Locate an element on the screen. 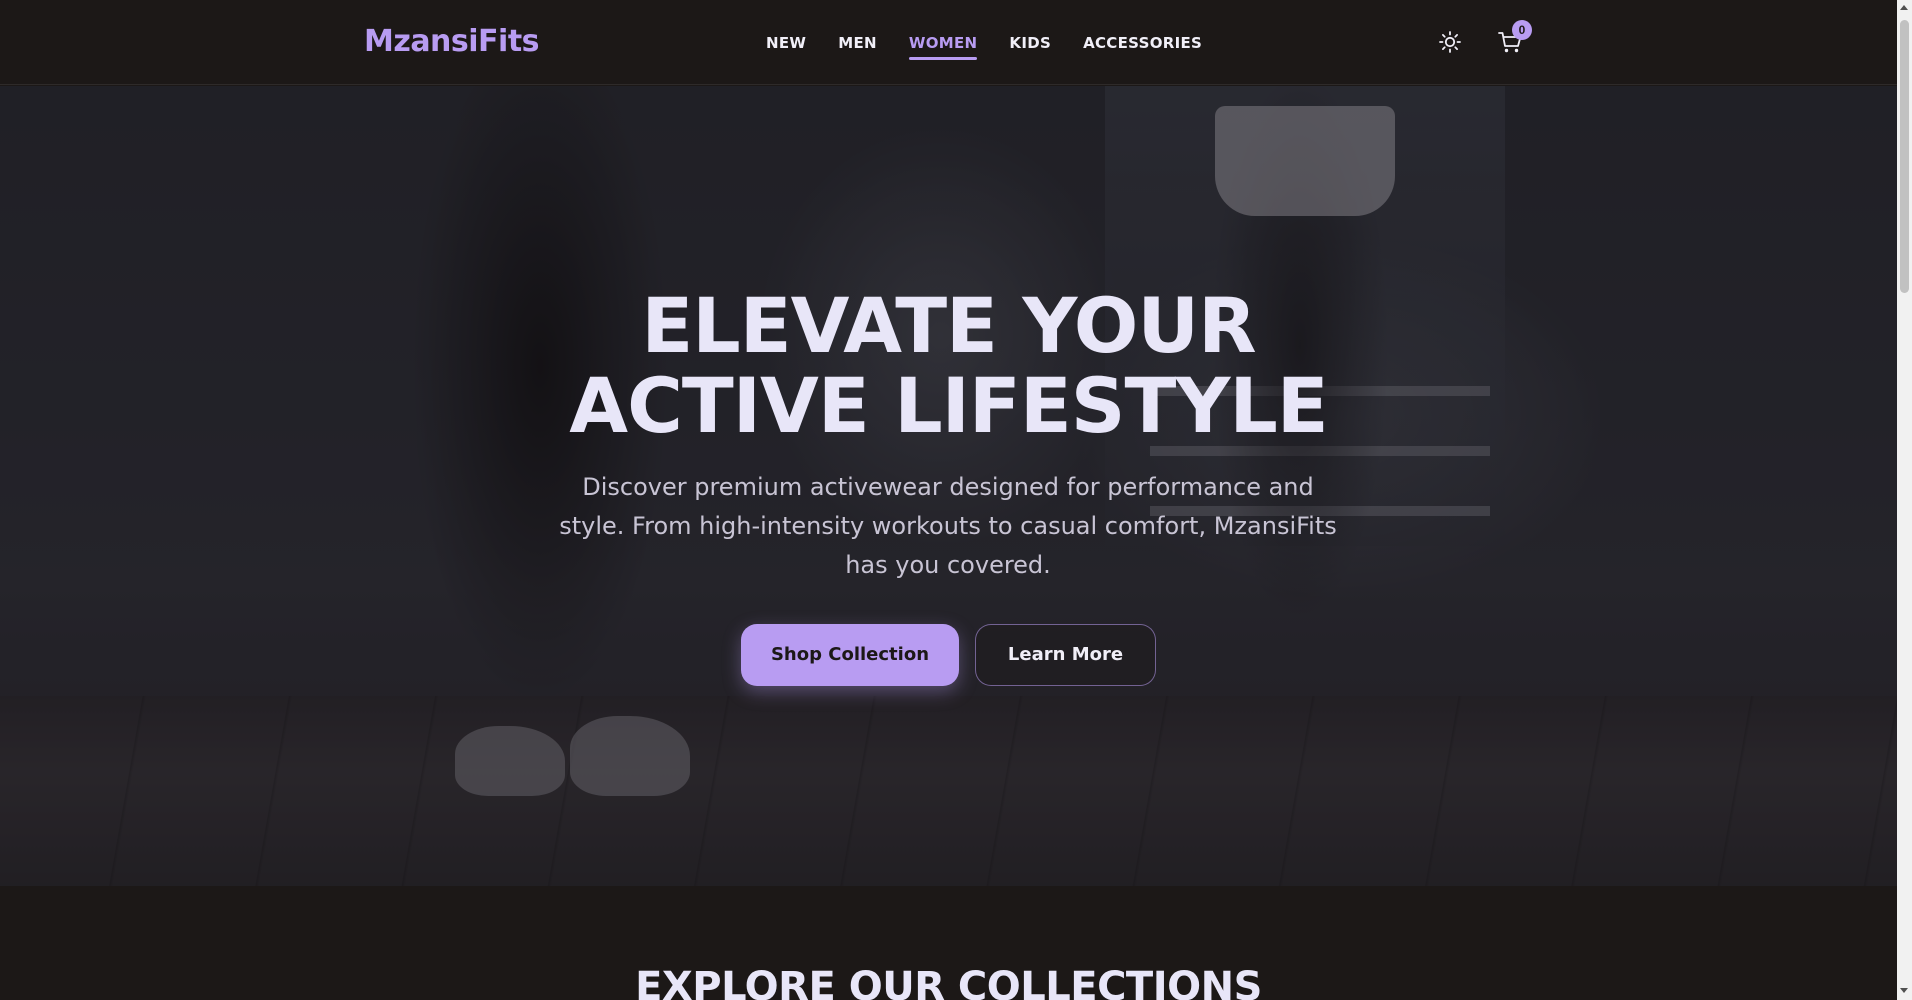 Image resolution: width=1912 pixels, height=1000 pixels. theme-toggle-button is located at coordinates (1450, 42).